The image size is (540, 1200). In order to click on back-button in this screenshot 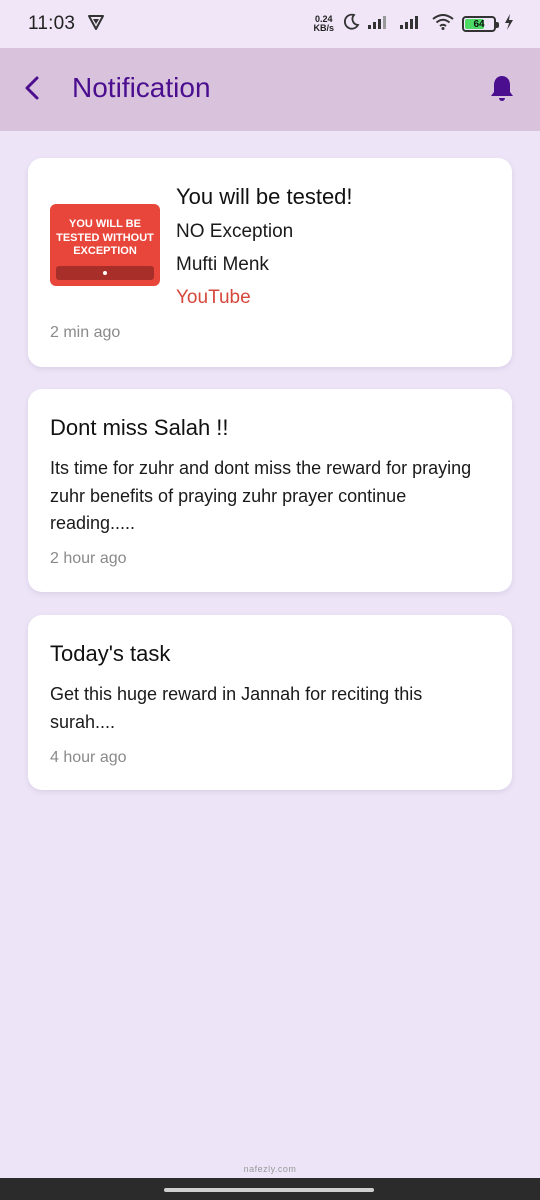, I will do `click(32, 90)`.